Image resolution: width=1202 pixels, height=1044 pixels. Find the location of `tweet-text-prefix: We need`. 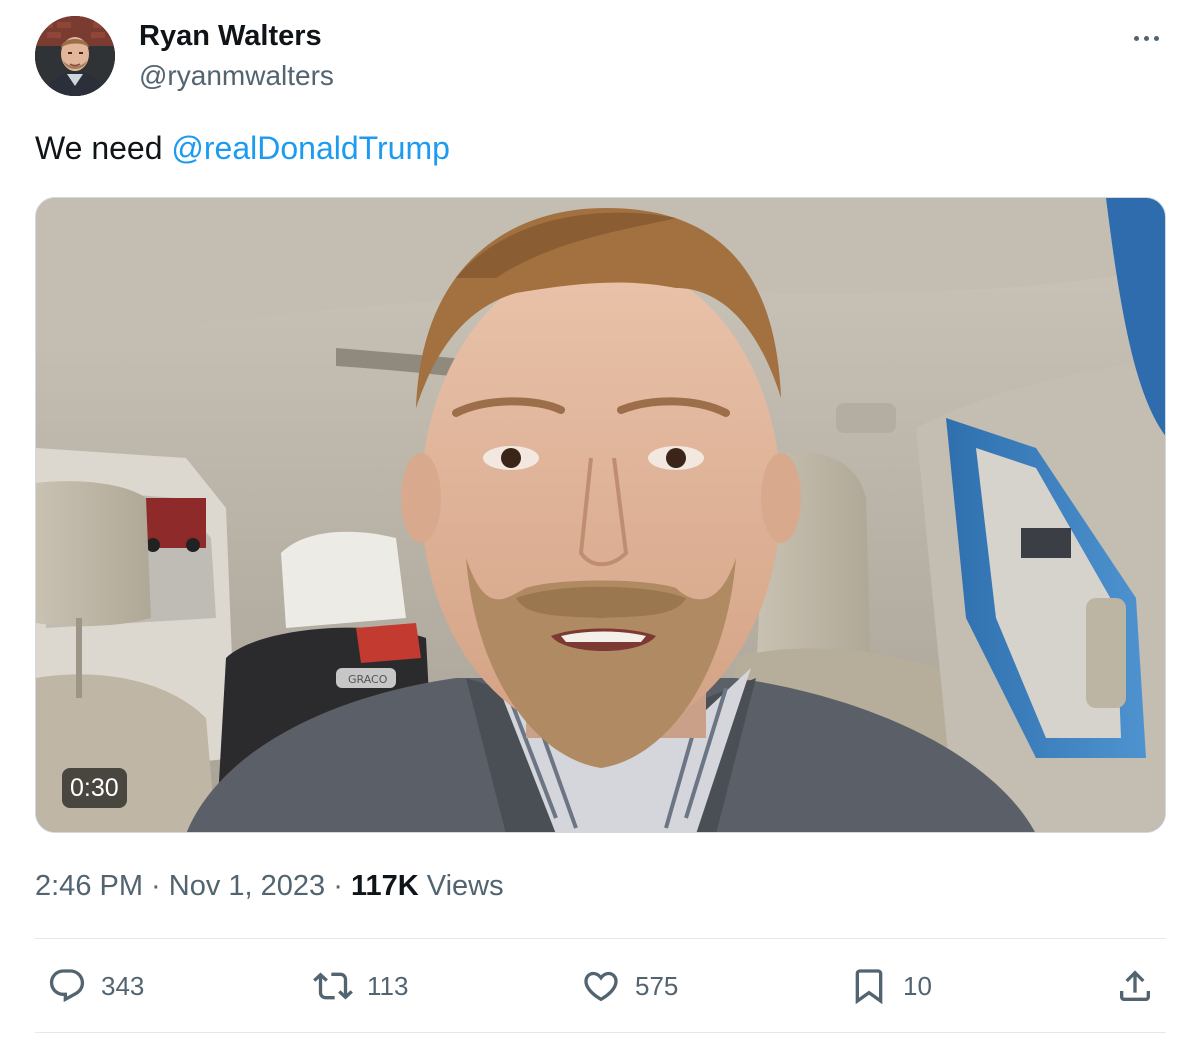

tweet-text-prefix: We need is located at coordinates (103, 148).